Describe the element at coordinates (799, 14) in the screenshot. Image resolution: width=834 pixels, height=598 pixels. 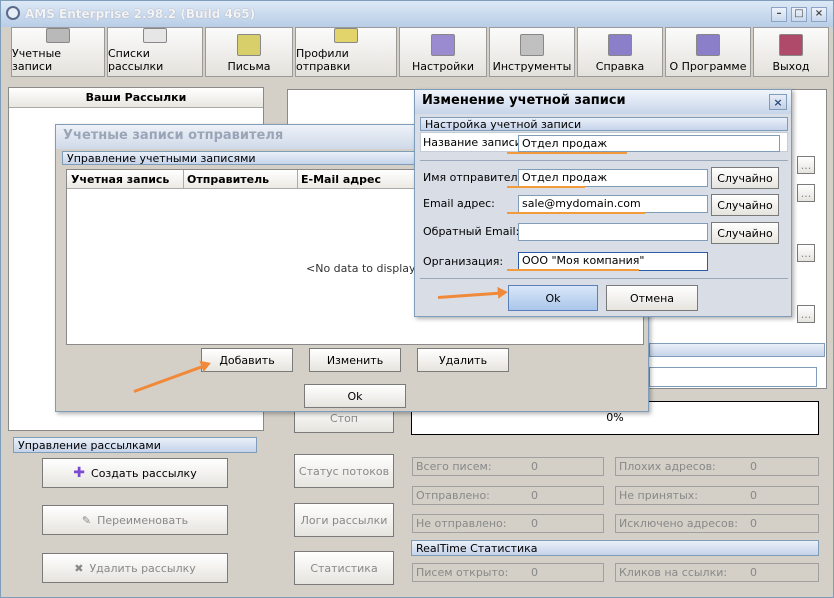
I see `maximize-button: □` at that location.